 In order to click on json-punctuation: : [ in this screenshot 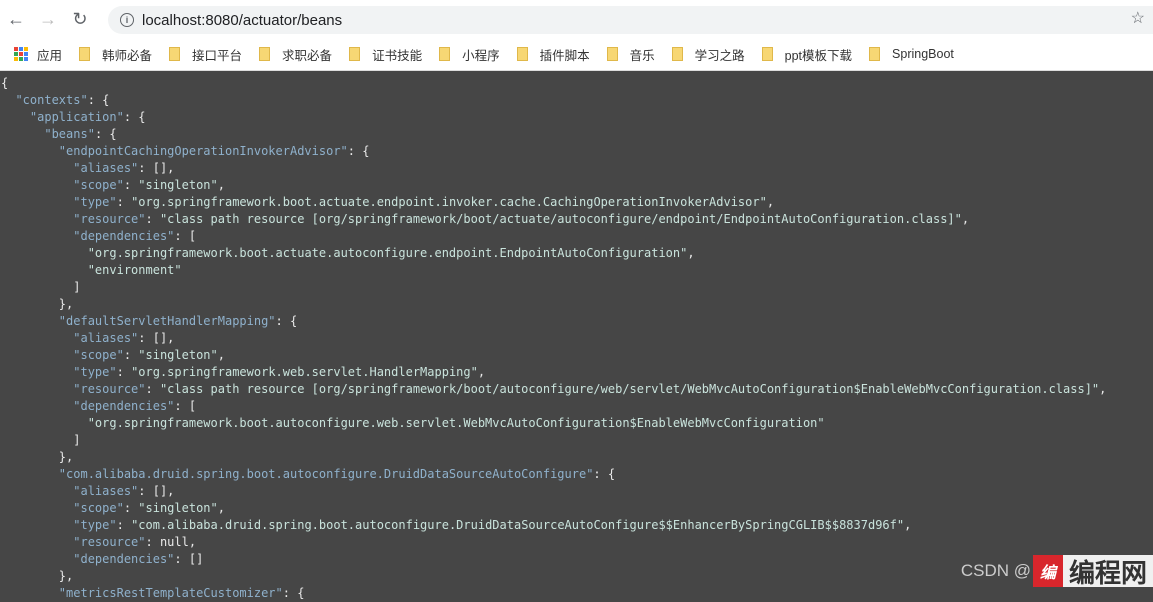, I will do `click(185, 236)`.